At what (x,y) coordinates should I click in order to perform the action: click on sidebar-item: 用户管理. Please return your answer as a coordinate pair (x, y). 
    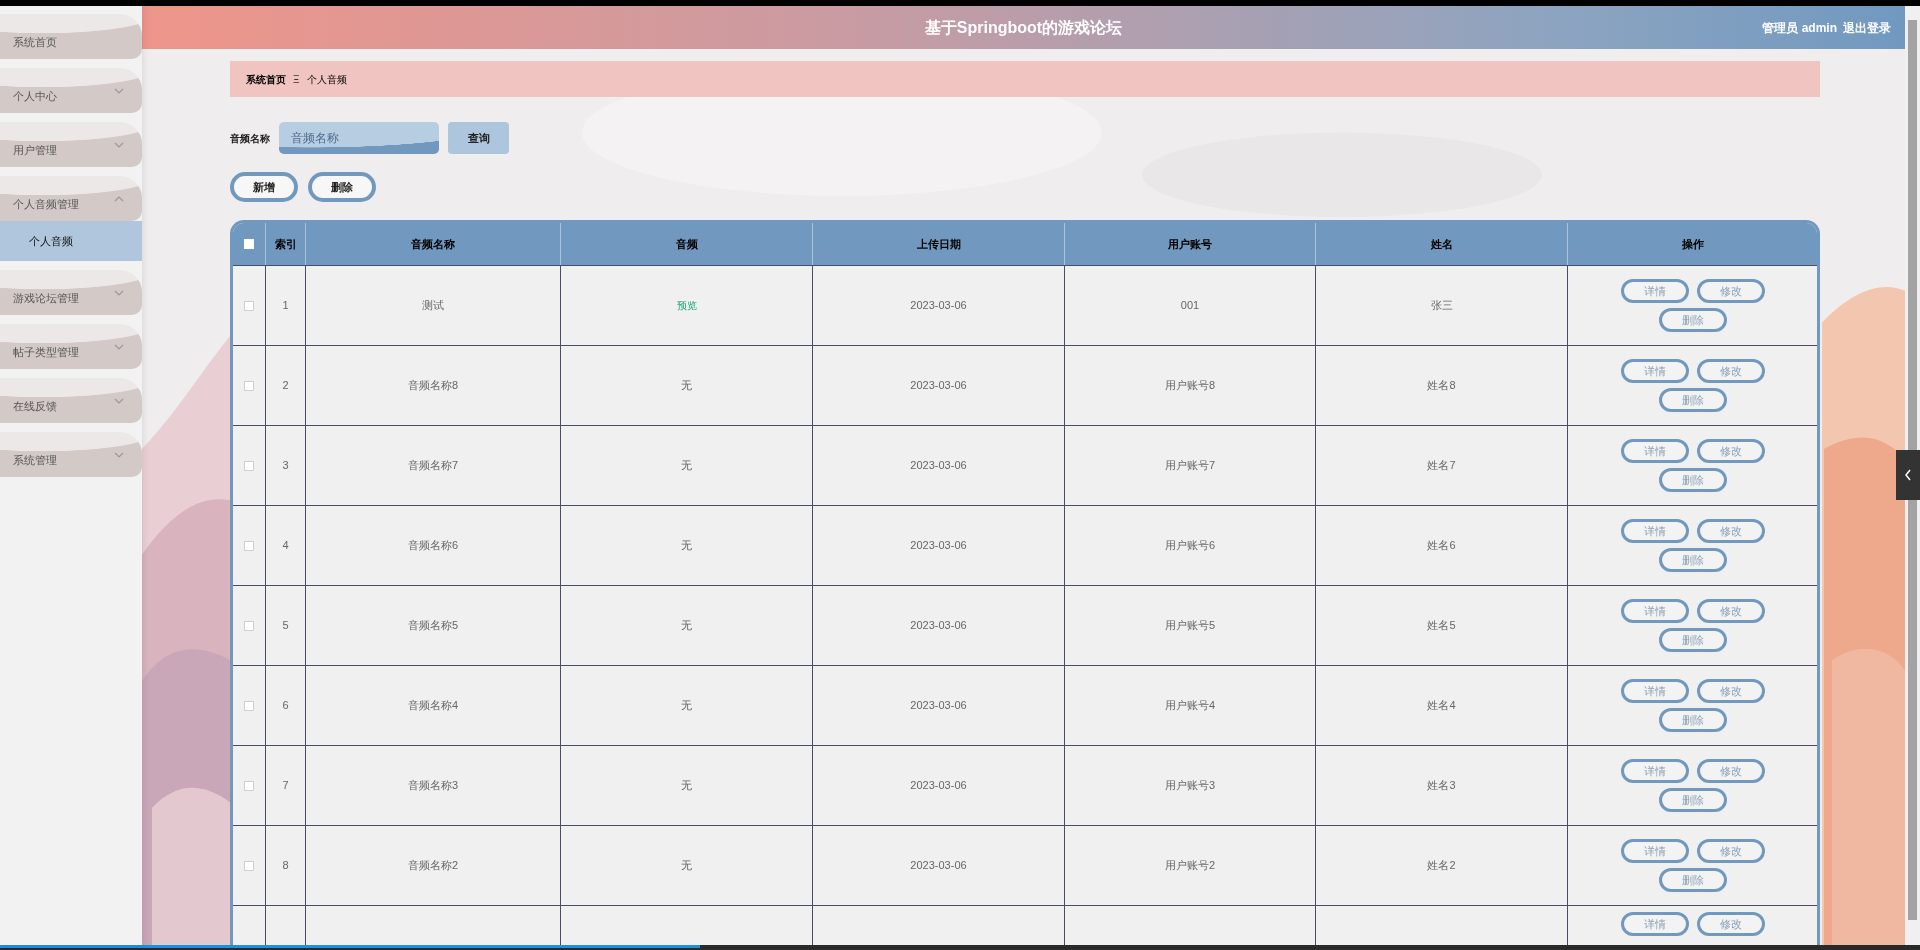
    Looking at the image, I should click on (71, 144).